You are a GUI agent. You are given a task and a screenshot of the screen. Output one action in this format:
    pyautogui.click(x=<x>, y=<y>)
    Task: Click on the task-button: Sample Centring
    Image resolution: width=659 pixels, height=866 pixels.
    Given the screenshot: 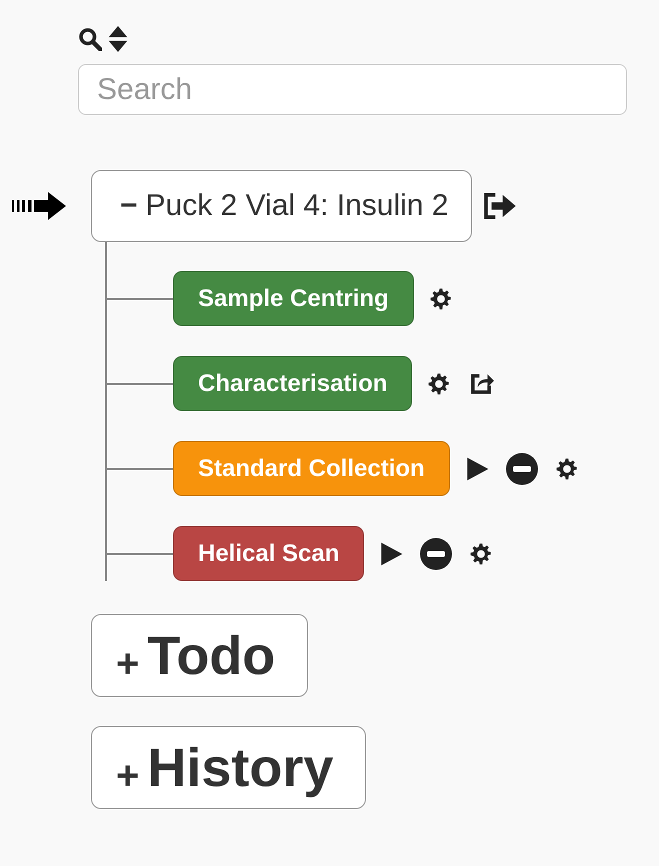 What is the action you would take?
    pyautogui.click(x=293, y=298)
    